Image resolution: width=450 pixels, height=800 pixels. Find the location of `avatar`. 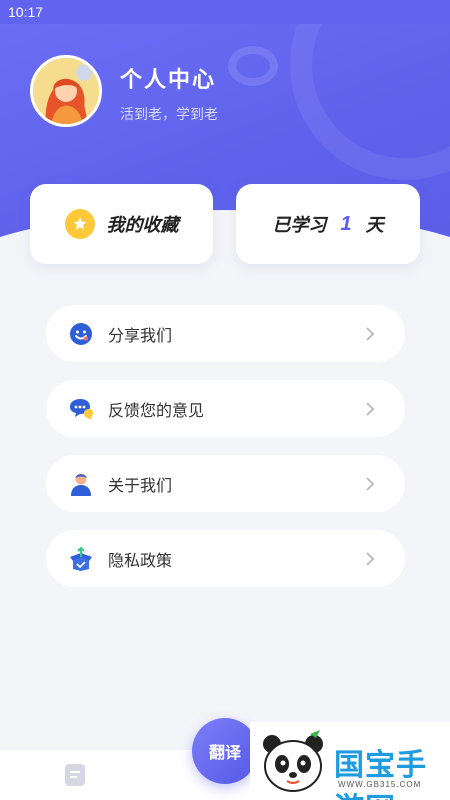

avatar is located at coordinates (66, 91).